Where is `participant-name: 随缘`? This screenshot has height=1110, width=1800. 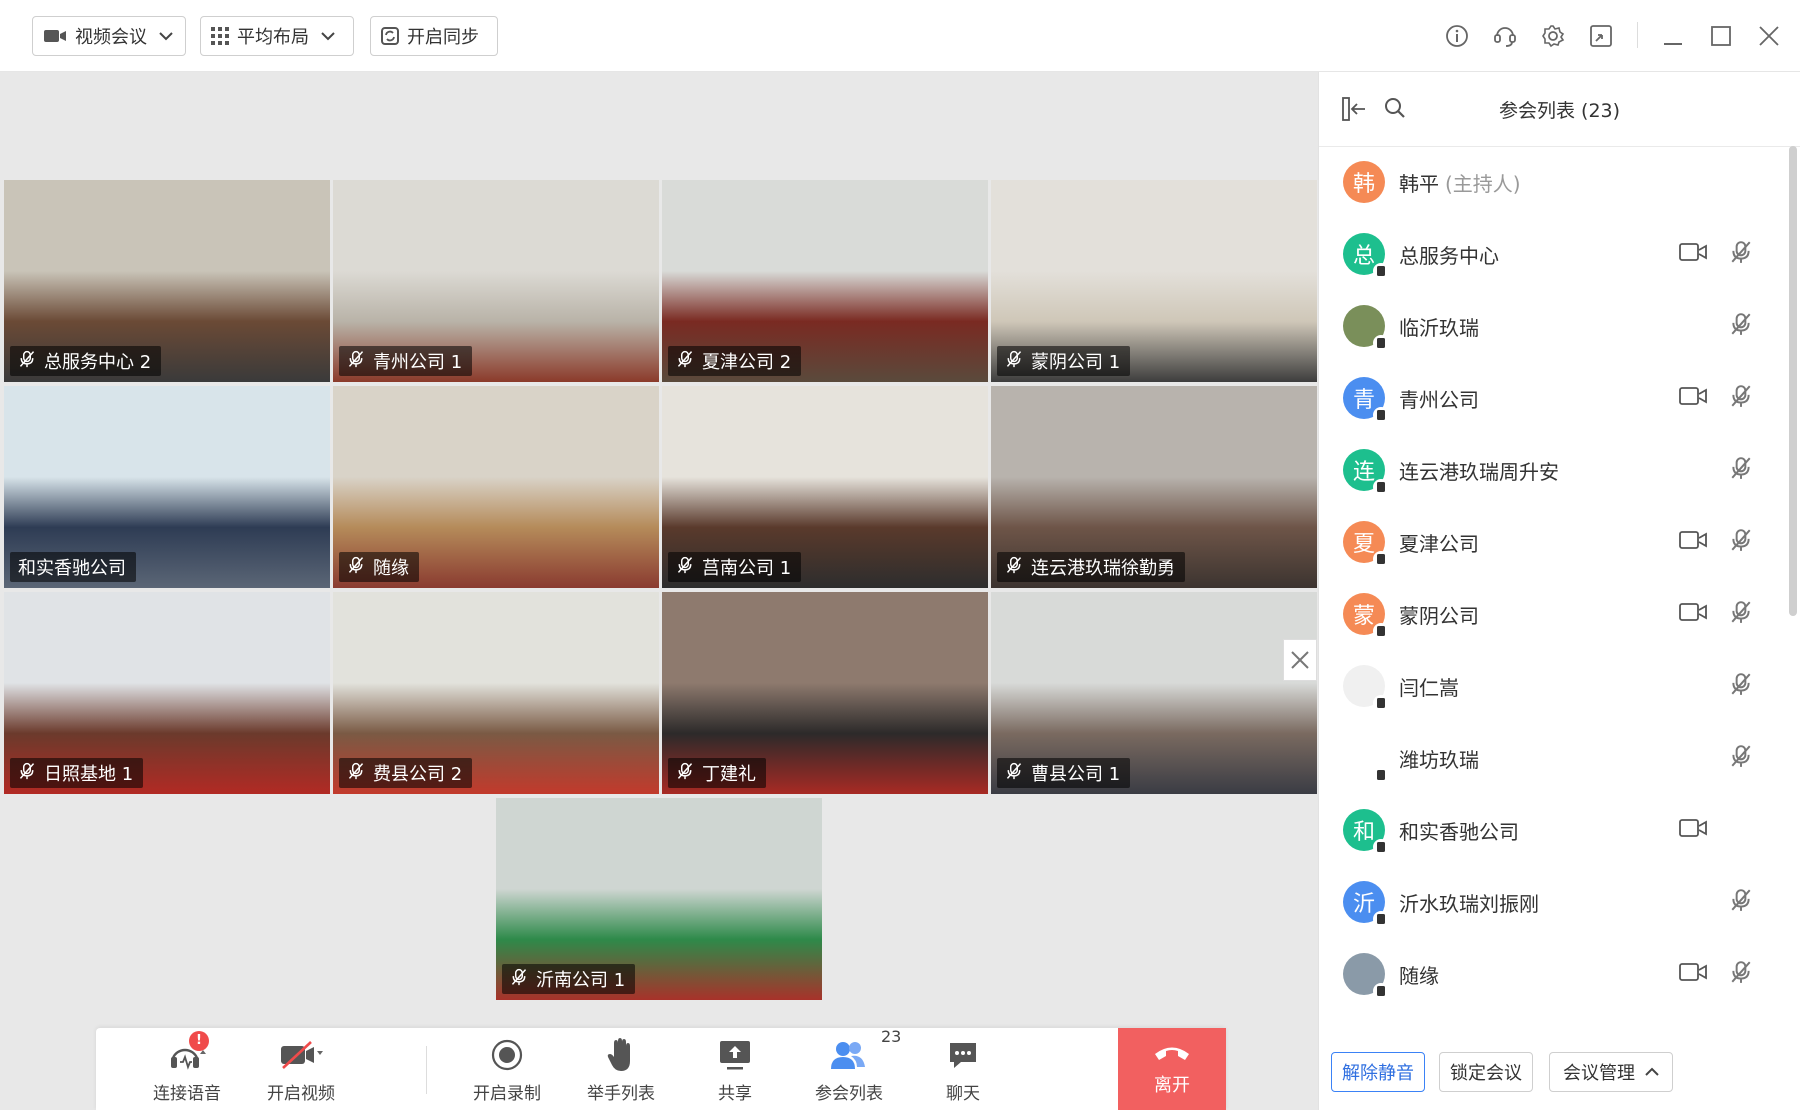 participant-name: 随缘 is located at coordinates (1419, 974).